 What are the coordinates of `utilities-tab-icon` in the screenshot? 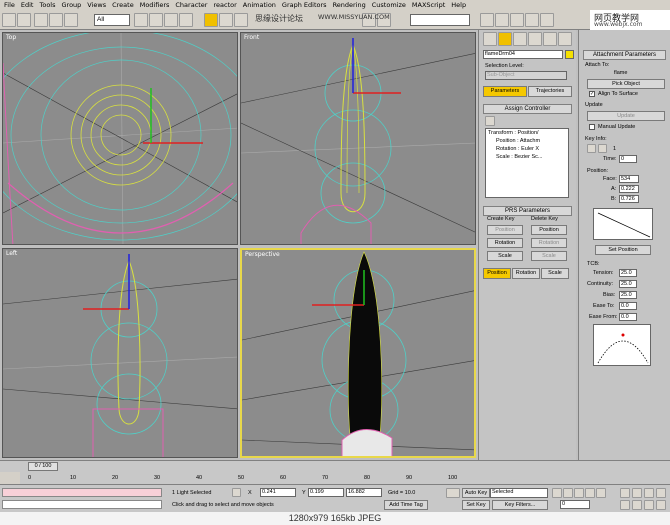 It's located at (565, 39).